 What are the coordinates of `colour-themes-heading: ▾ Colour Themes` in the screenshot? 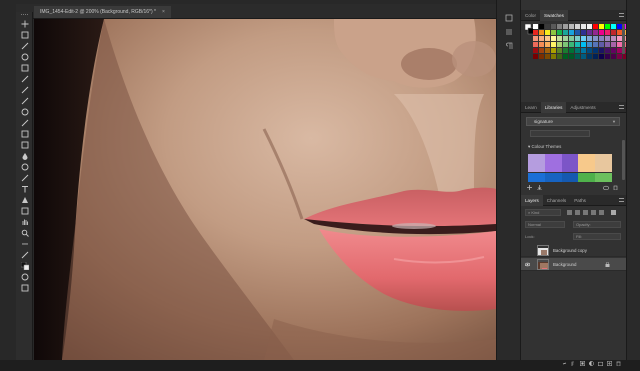 It's located at (544, 147).